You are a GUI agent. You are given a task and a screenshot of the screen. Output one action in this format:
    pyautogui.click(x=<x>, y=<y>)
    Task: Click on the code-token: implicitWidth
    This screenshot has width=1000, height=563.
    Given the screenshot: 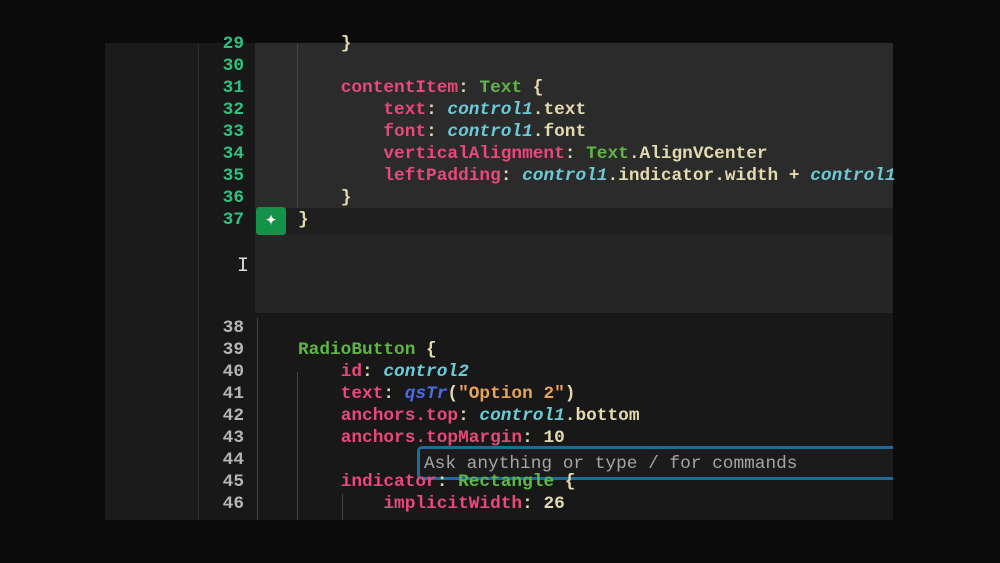 What is the action you would take?
    pyautogui.click(x=453, y=504)
    